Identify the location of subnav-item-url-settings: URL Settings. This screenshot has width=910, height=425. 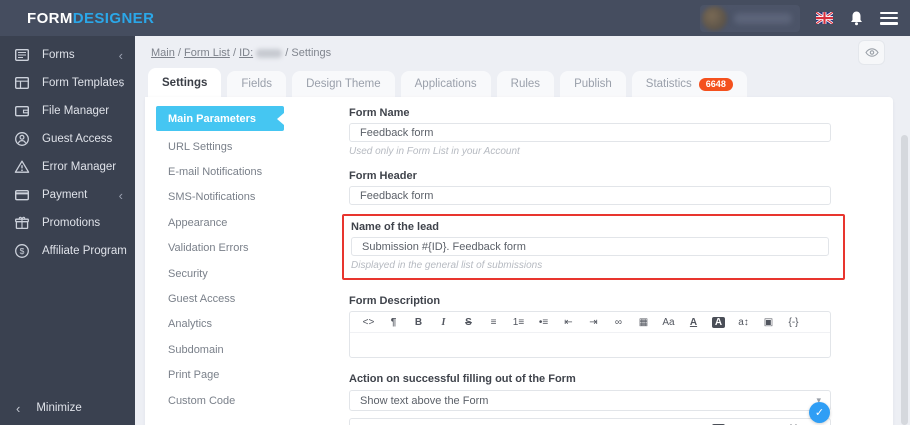
(220, 146).